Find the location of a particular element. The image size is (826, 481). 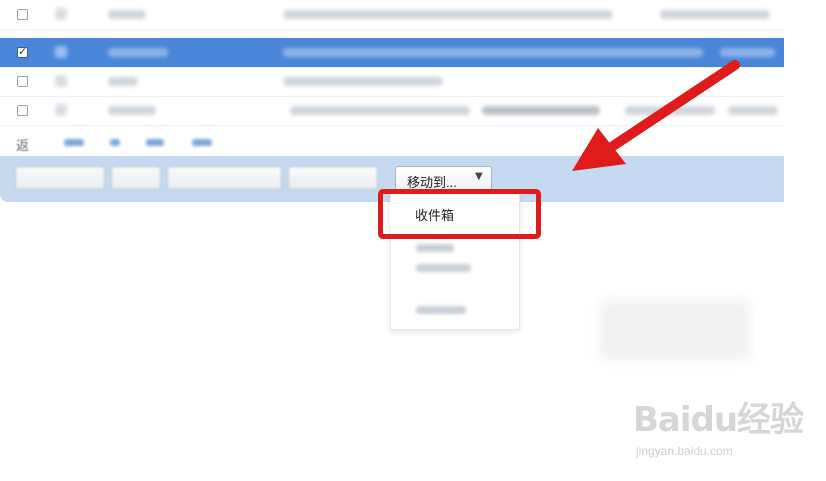

watermark-logo: Baidu经验 is located at coordinates (718, 420).